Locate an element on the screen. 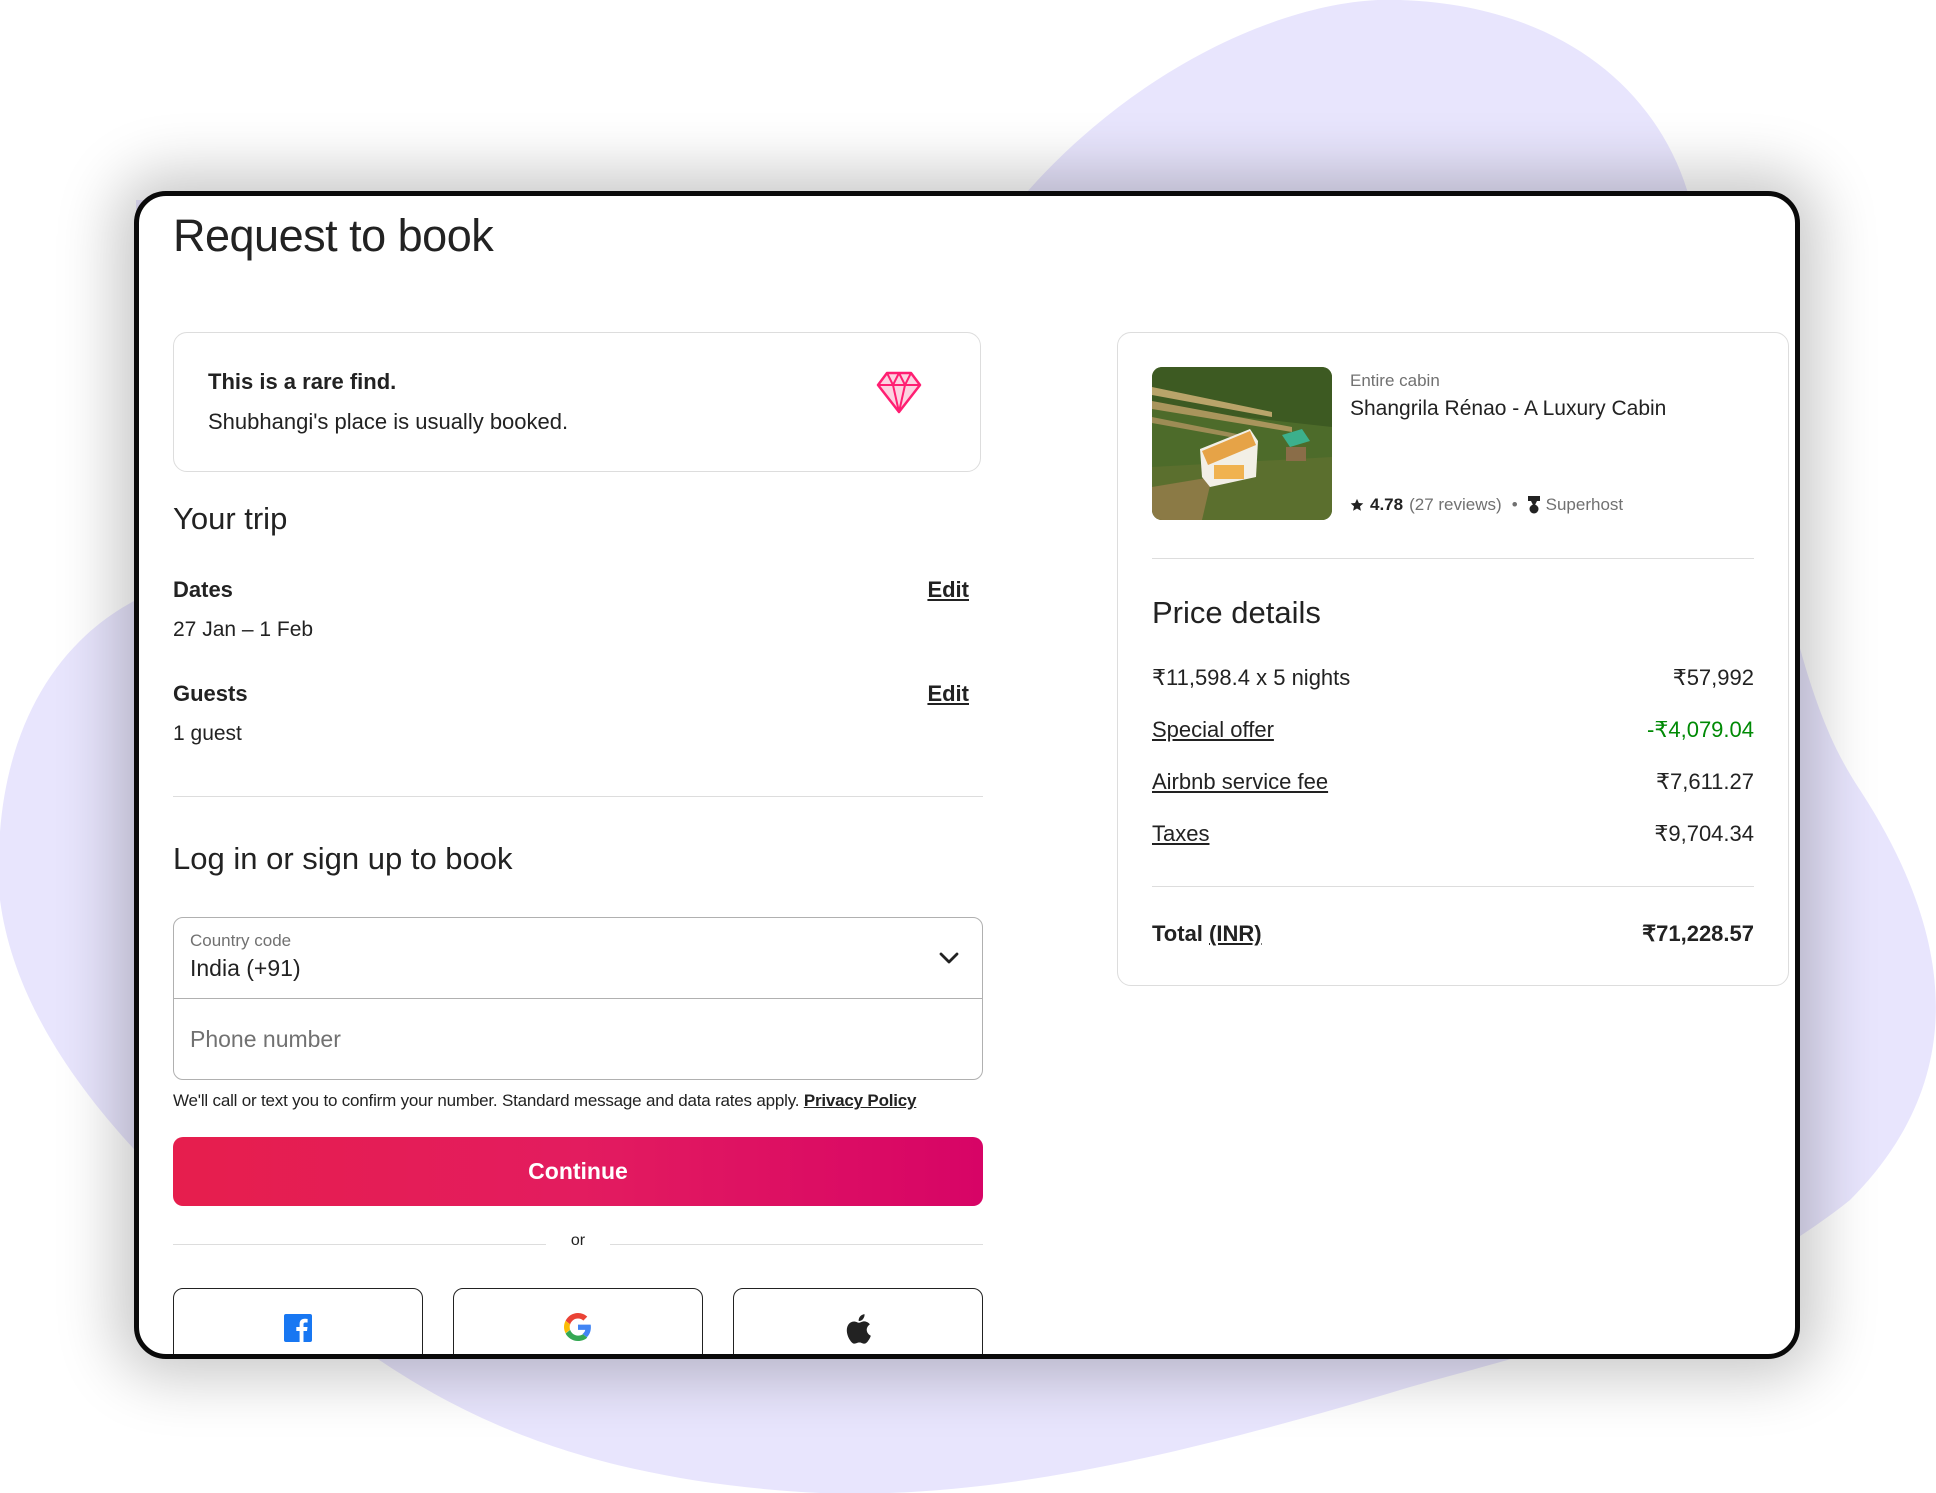 This screenshot has height=1493, width=1936. price-row-nights: ₹11,598.4 x 5 nights ₹57,992 is located at coordinates (1453, 680).